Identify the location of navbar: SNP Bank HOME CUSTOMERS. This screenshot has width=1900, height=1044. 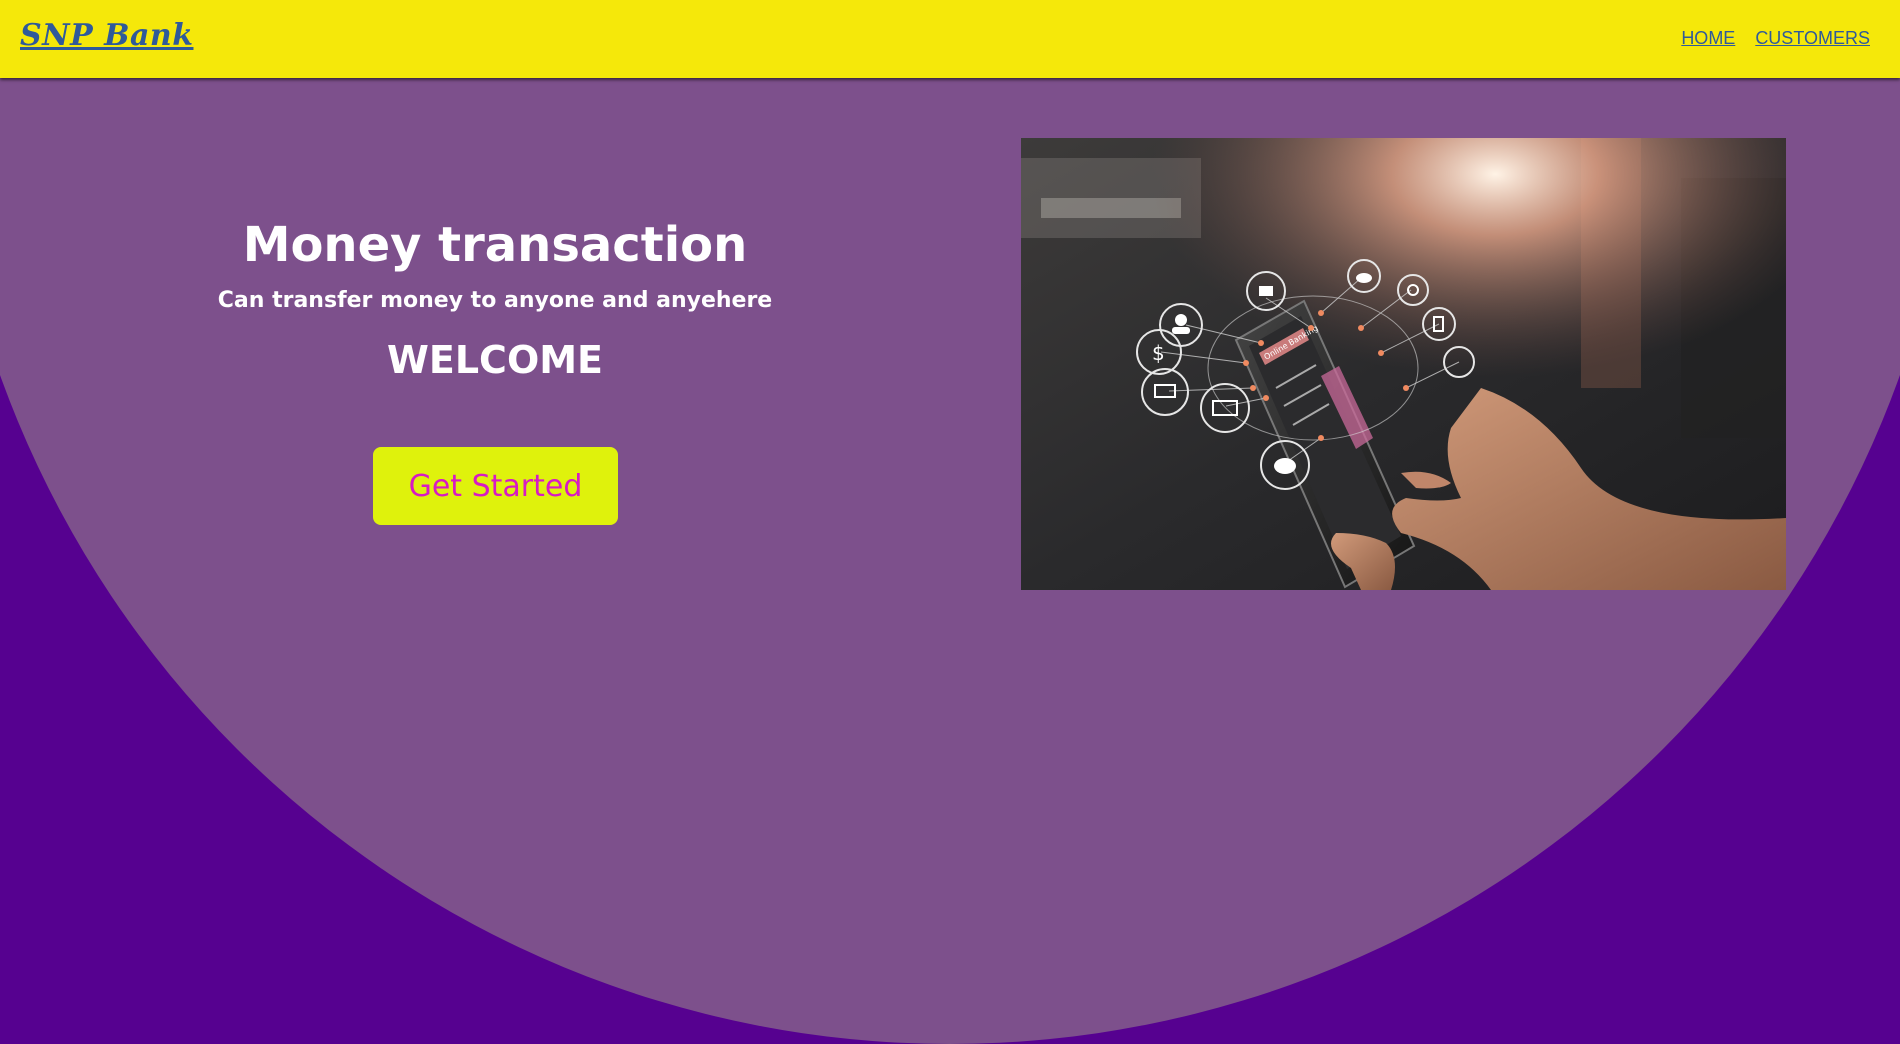
(950, 39).